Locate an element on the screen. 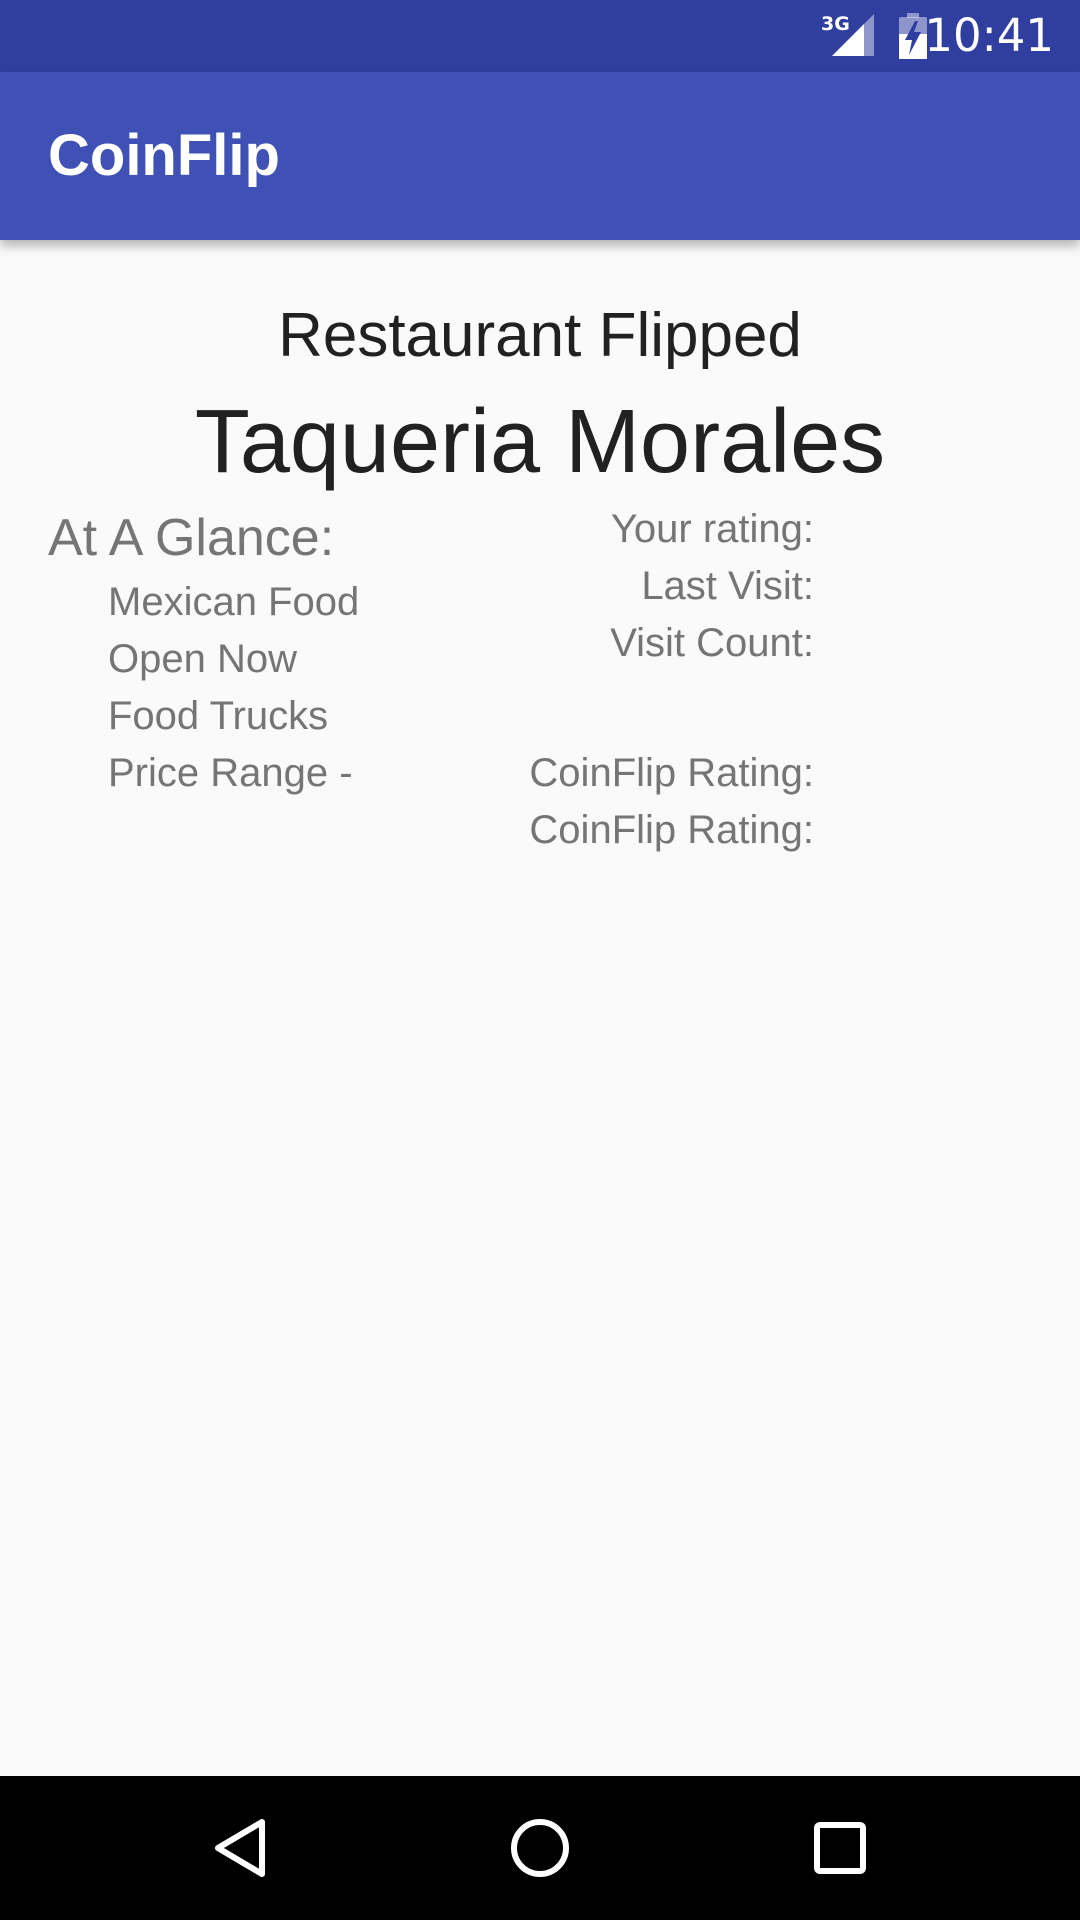 The width and height of the screenshot is (1080, 1920). recents-icon is located at coordinates (840, 1848).